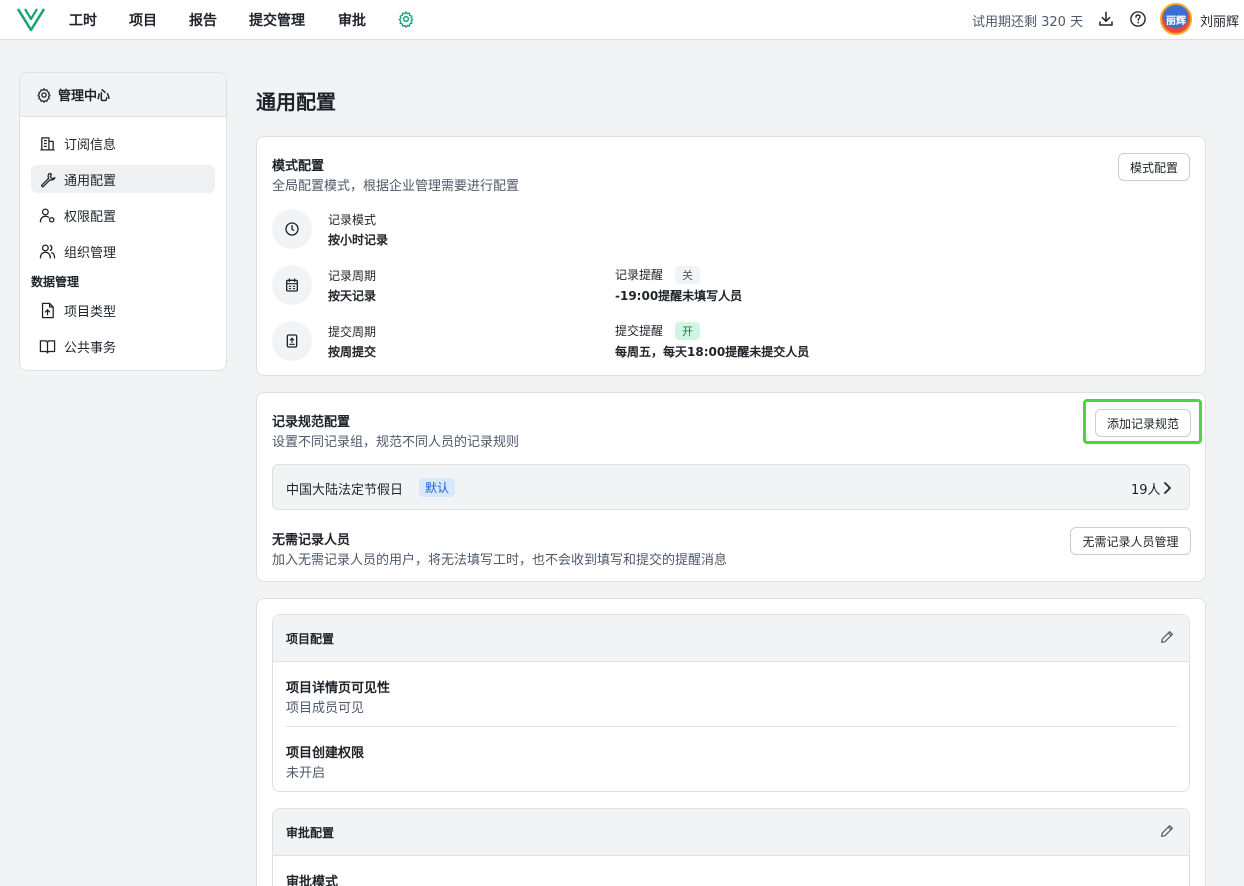 The height and width of the screenshot is (886, 1244). What do you see at coordinates (123, 143) in the screenshot?
I see `sidebar-item-subscription: 订阅信息` at bounding box center [123, 143].